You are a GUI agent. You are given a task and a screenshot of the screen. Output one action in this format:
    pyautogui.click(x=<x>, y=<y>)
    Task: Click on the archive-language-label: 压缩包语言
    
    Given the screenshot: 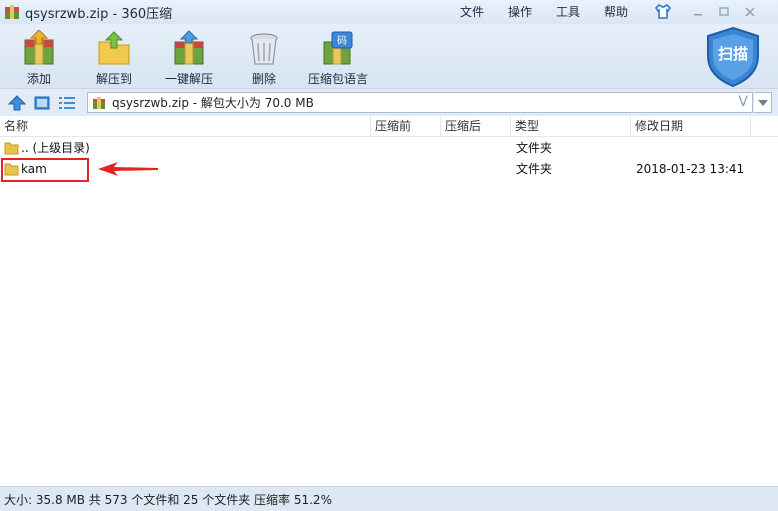 What is the action you would take?
    pyautogui.click(x=337, y=79)
    